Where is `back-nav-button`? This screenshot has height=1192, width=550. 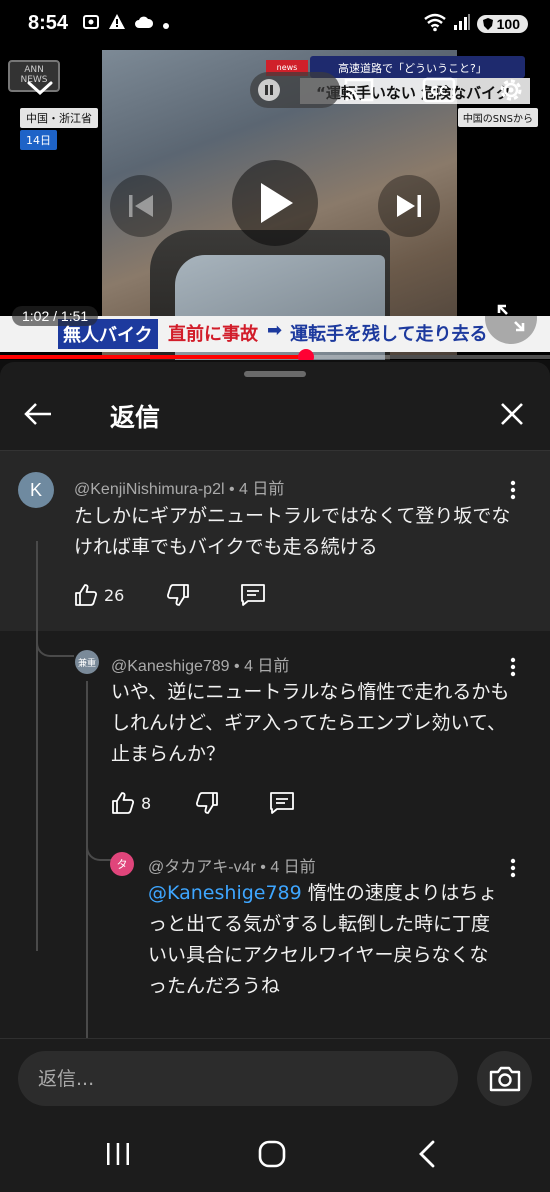 back-nav-button is located at coordinates (427, 1154).